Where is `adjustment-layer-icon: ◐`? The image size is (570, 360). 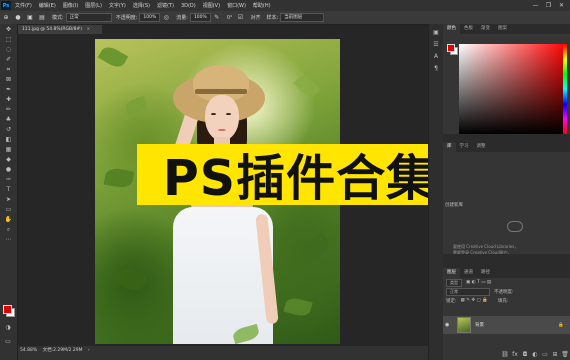 adjustment-layer-icon: ◐ is located at coordinates (535, 354).